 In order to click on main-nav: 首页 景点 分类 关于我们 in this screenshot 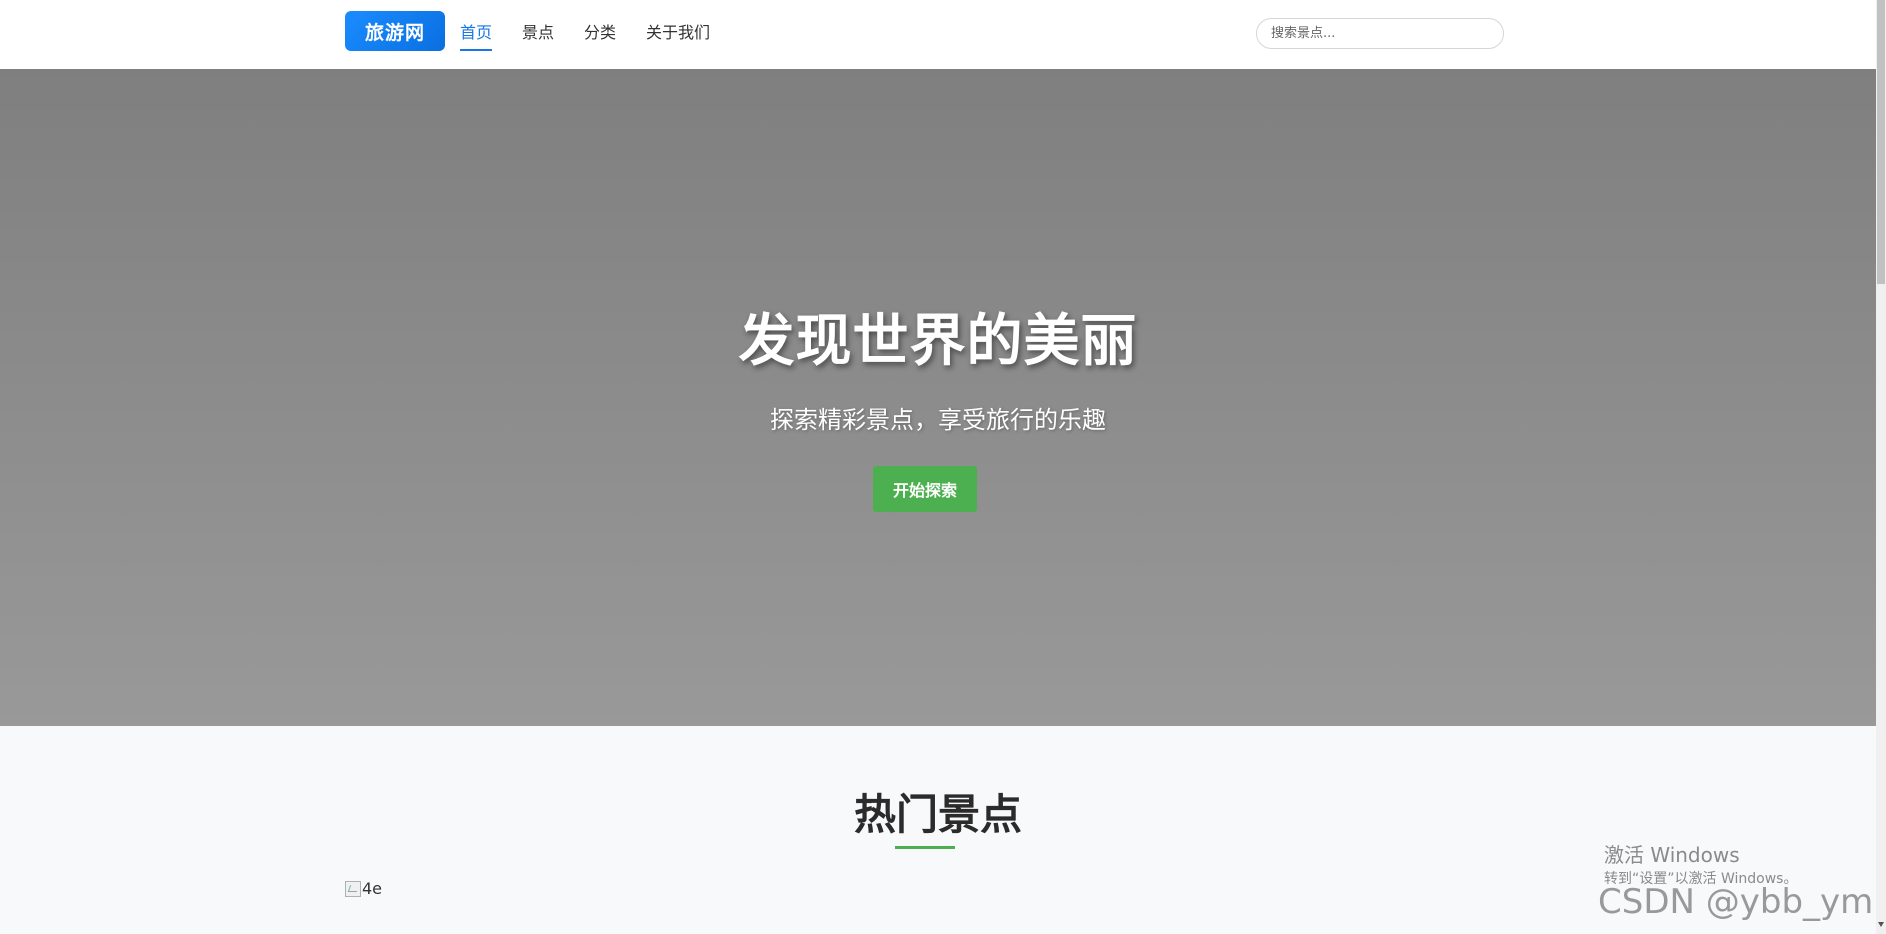, I will do `click(585, 36)`.